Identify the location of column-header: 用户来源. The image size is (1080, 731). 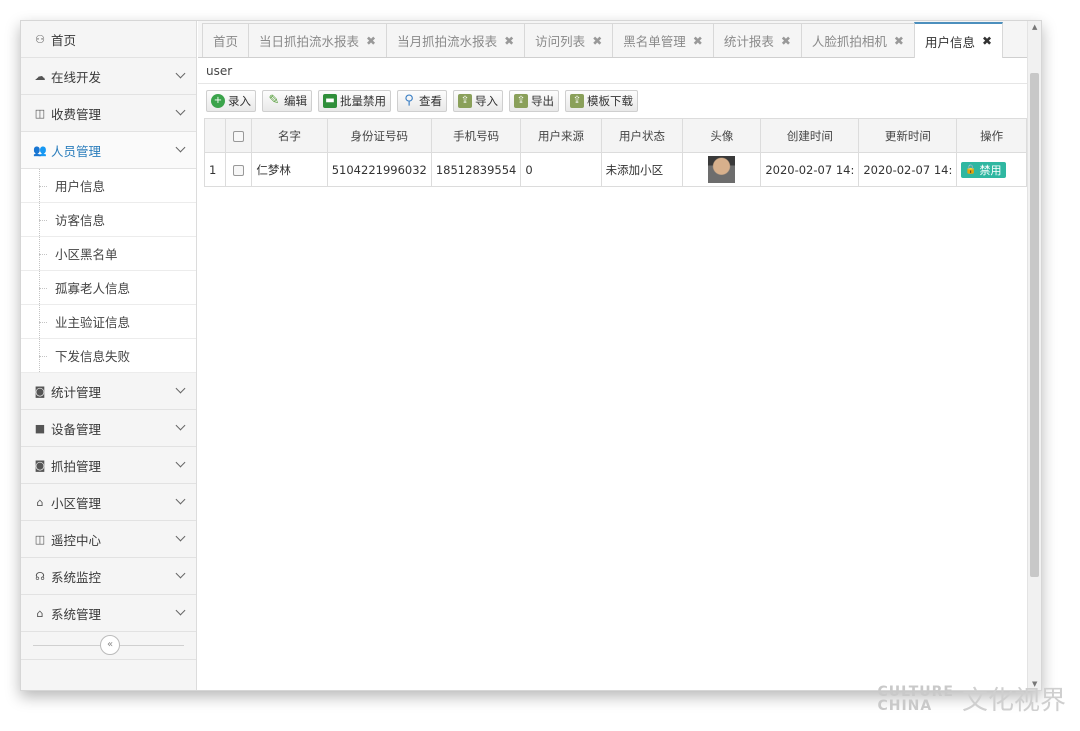
(561, 135).